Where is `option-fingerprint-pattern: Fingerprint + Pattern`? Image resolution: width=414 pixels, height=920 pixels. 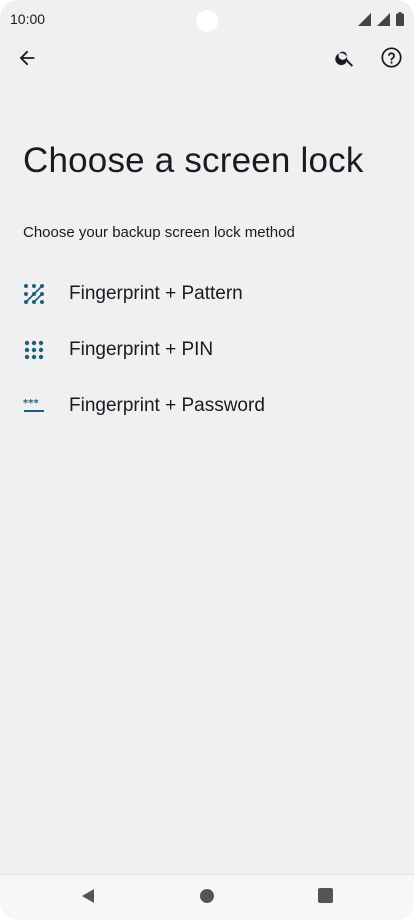 option-fingerprint-pattern: Fingerprint + Pattern is located at coordinates (207, 294).